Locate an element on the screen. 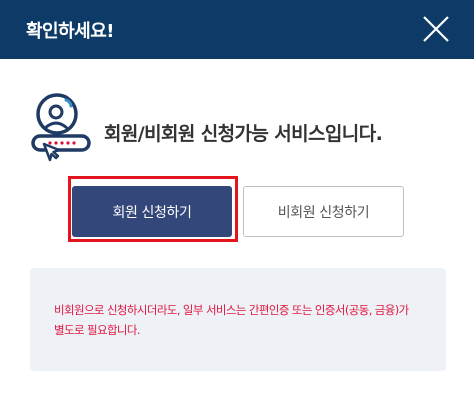 The image size is (474, 401). user-login-icon is located at coordinates (65, 129).